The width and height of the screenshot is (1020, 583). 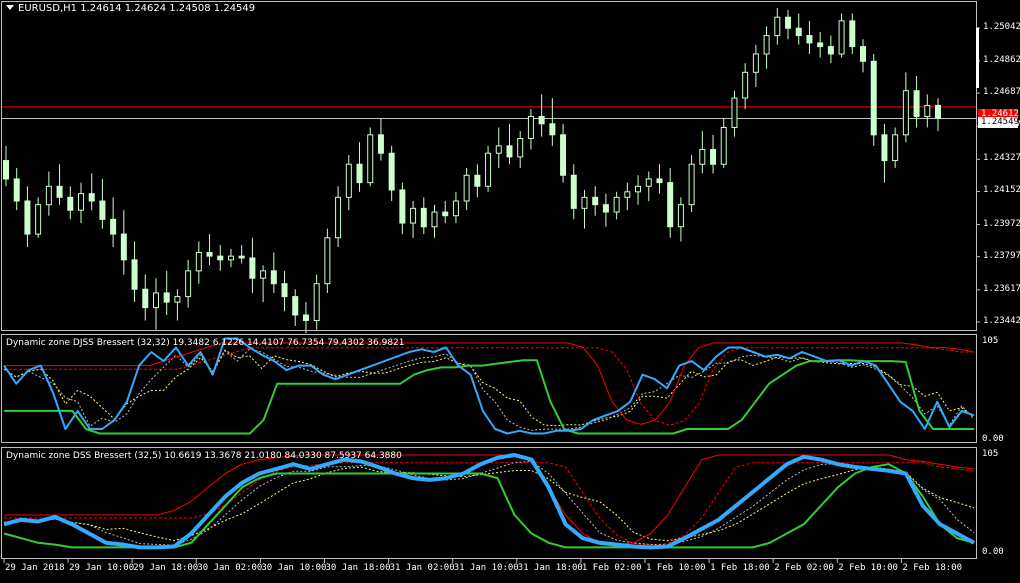 I want to click on time-tick-label: 2 Feb 18:00, so click(x=932, y=568).